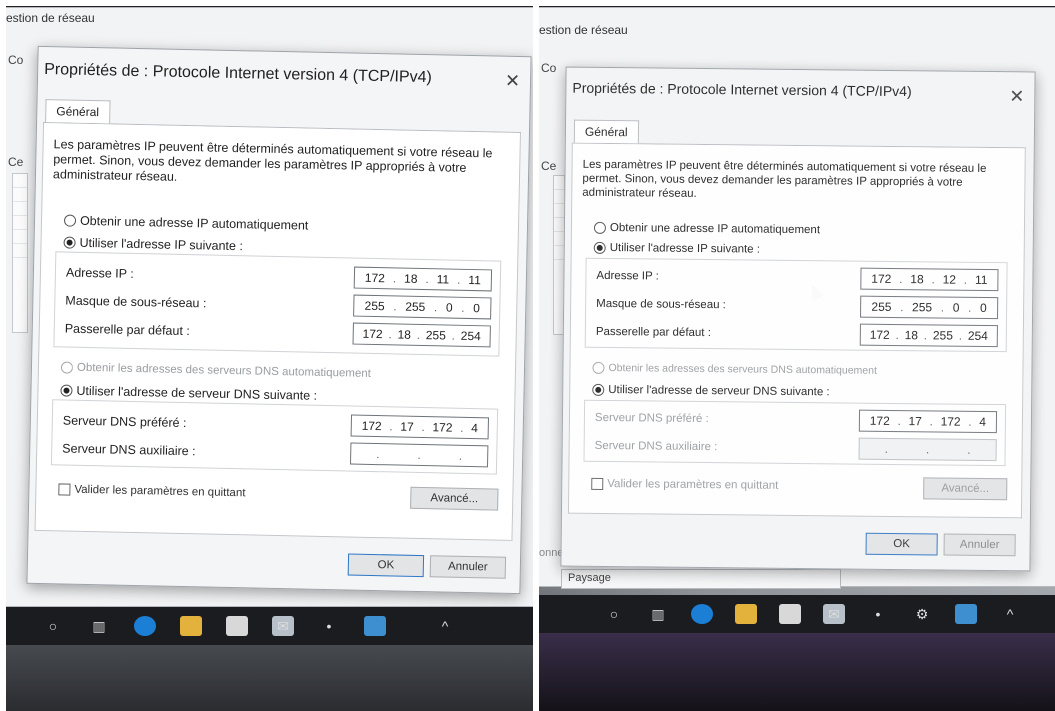  Describe the element at coordinates (701, 579) in the screenshot. I see `background-dropdown: Paysage` at that location.